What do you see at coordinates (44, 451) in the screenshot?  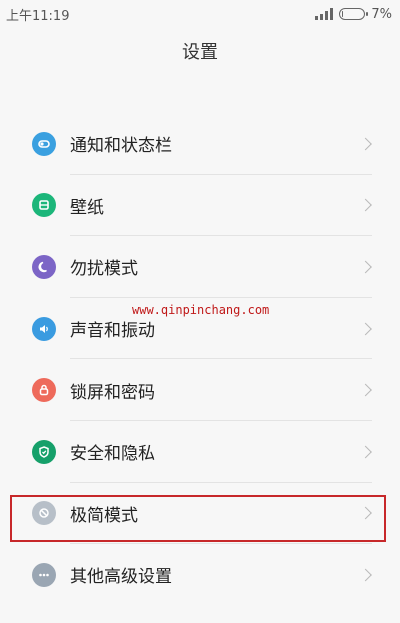 I see `shield-icon` at bounding box center [44, 451].